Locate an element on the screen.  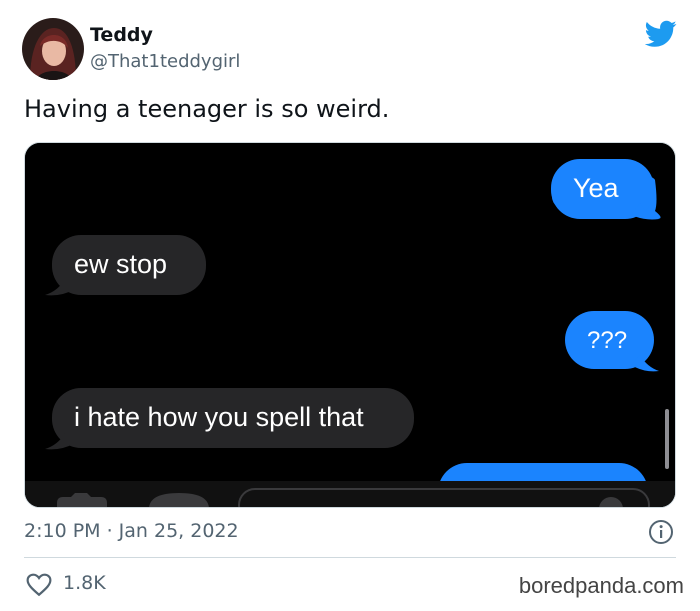
avatar is located at coordinates (53, 49).